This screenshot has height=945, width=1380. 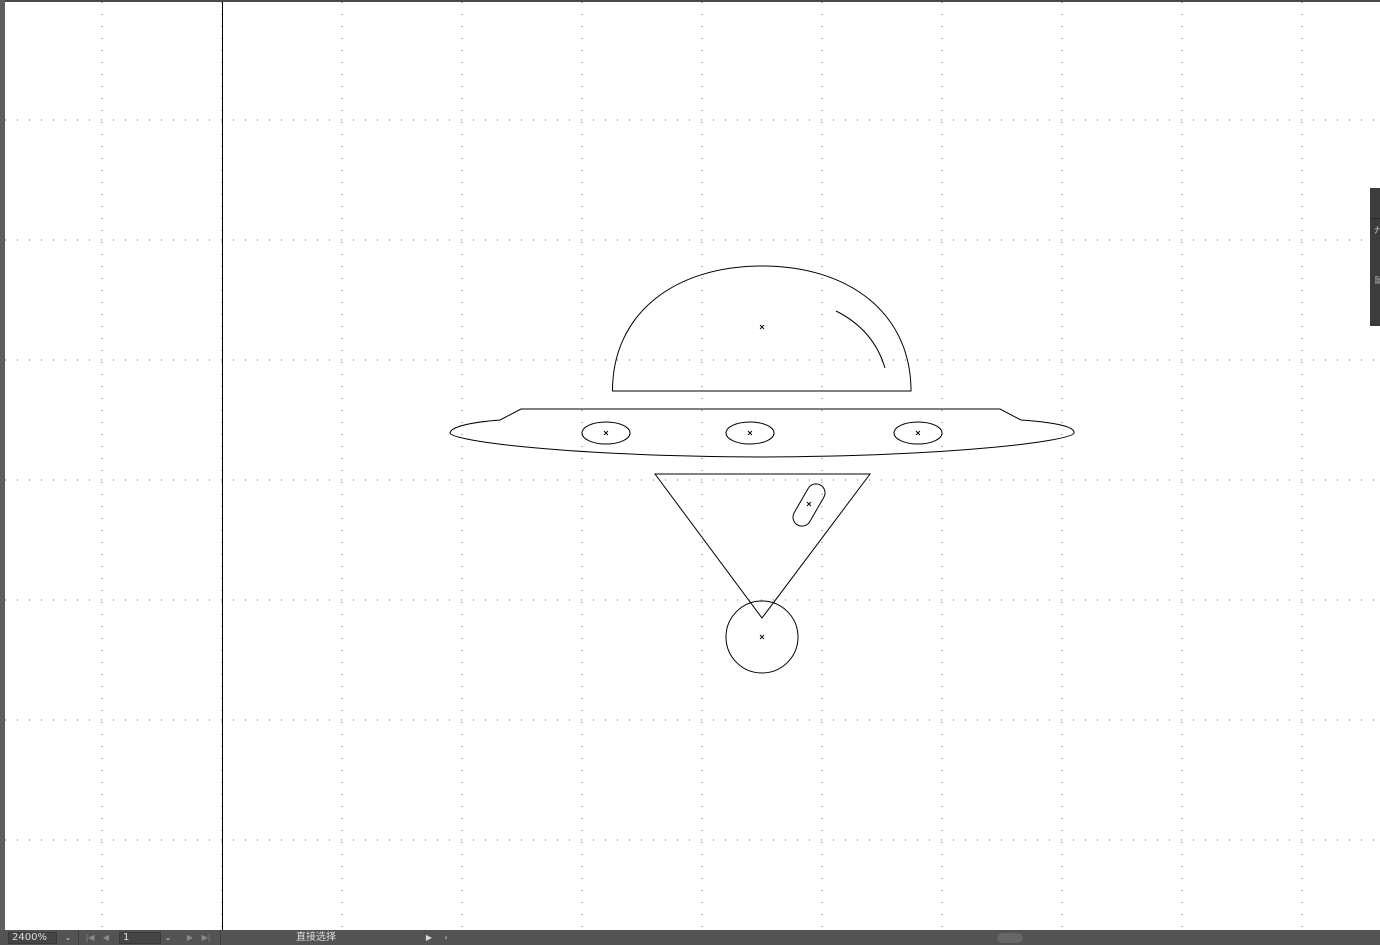 What do you see at coordinates (429, 937) in the screenshot?
I see `play-icon: ▶` at bounding box center [429, 937].